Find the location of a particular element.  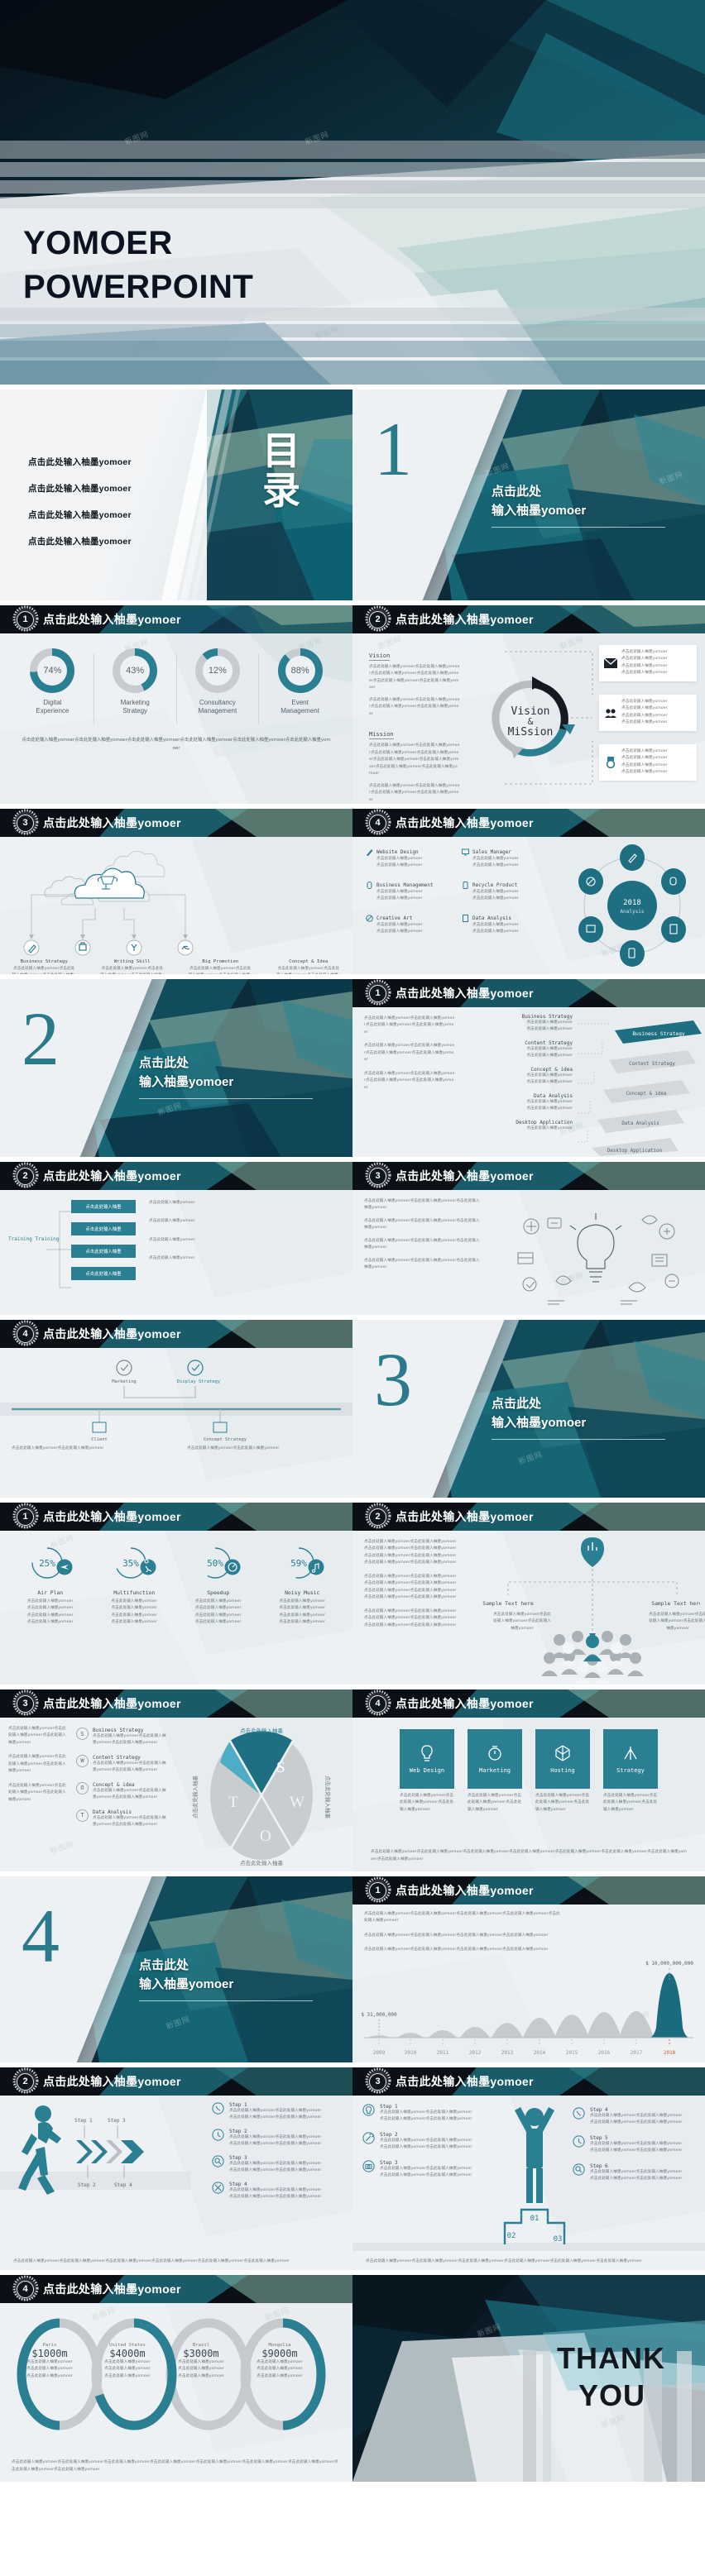

header-title: 点击此处输入柚墨yomoer is located at coordinates (112, 2081).